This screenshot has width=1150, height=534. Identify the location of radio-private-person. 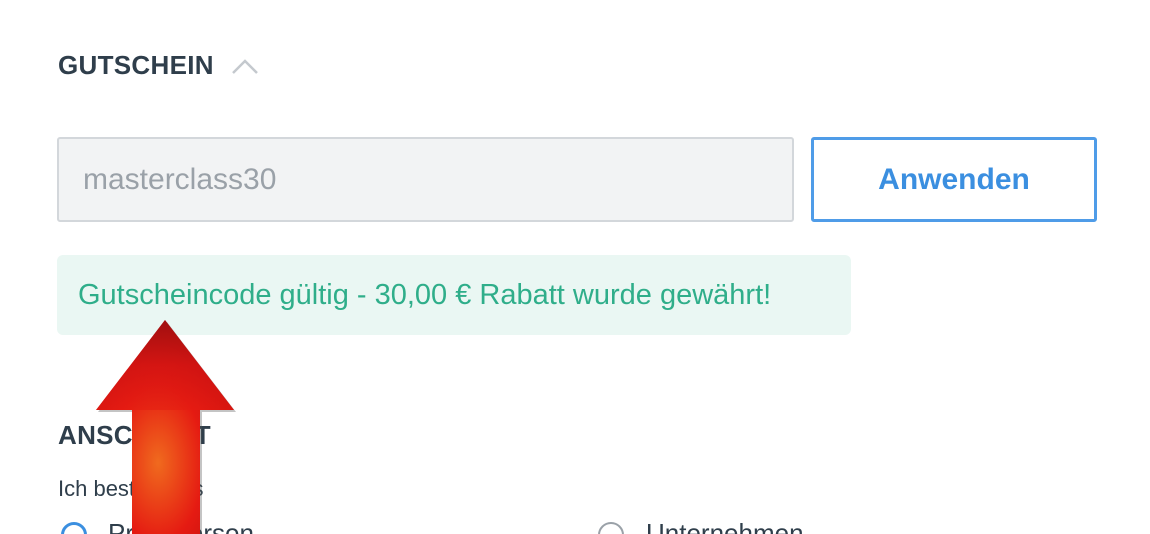
(74, 528).